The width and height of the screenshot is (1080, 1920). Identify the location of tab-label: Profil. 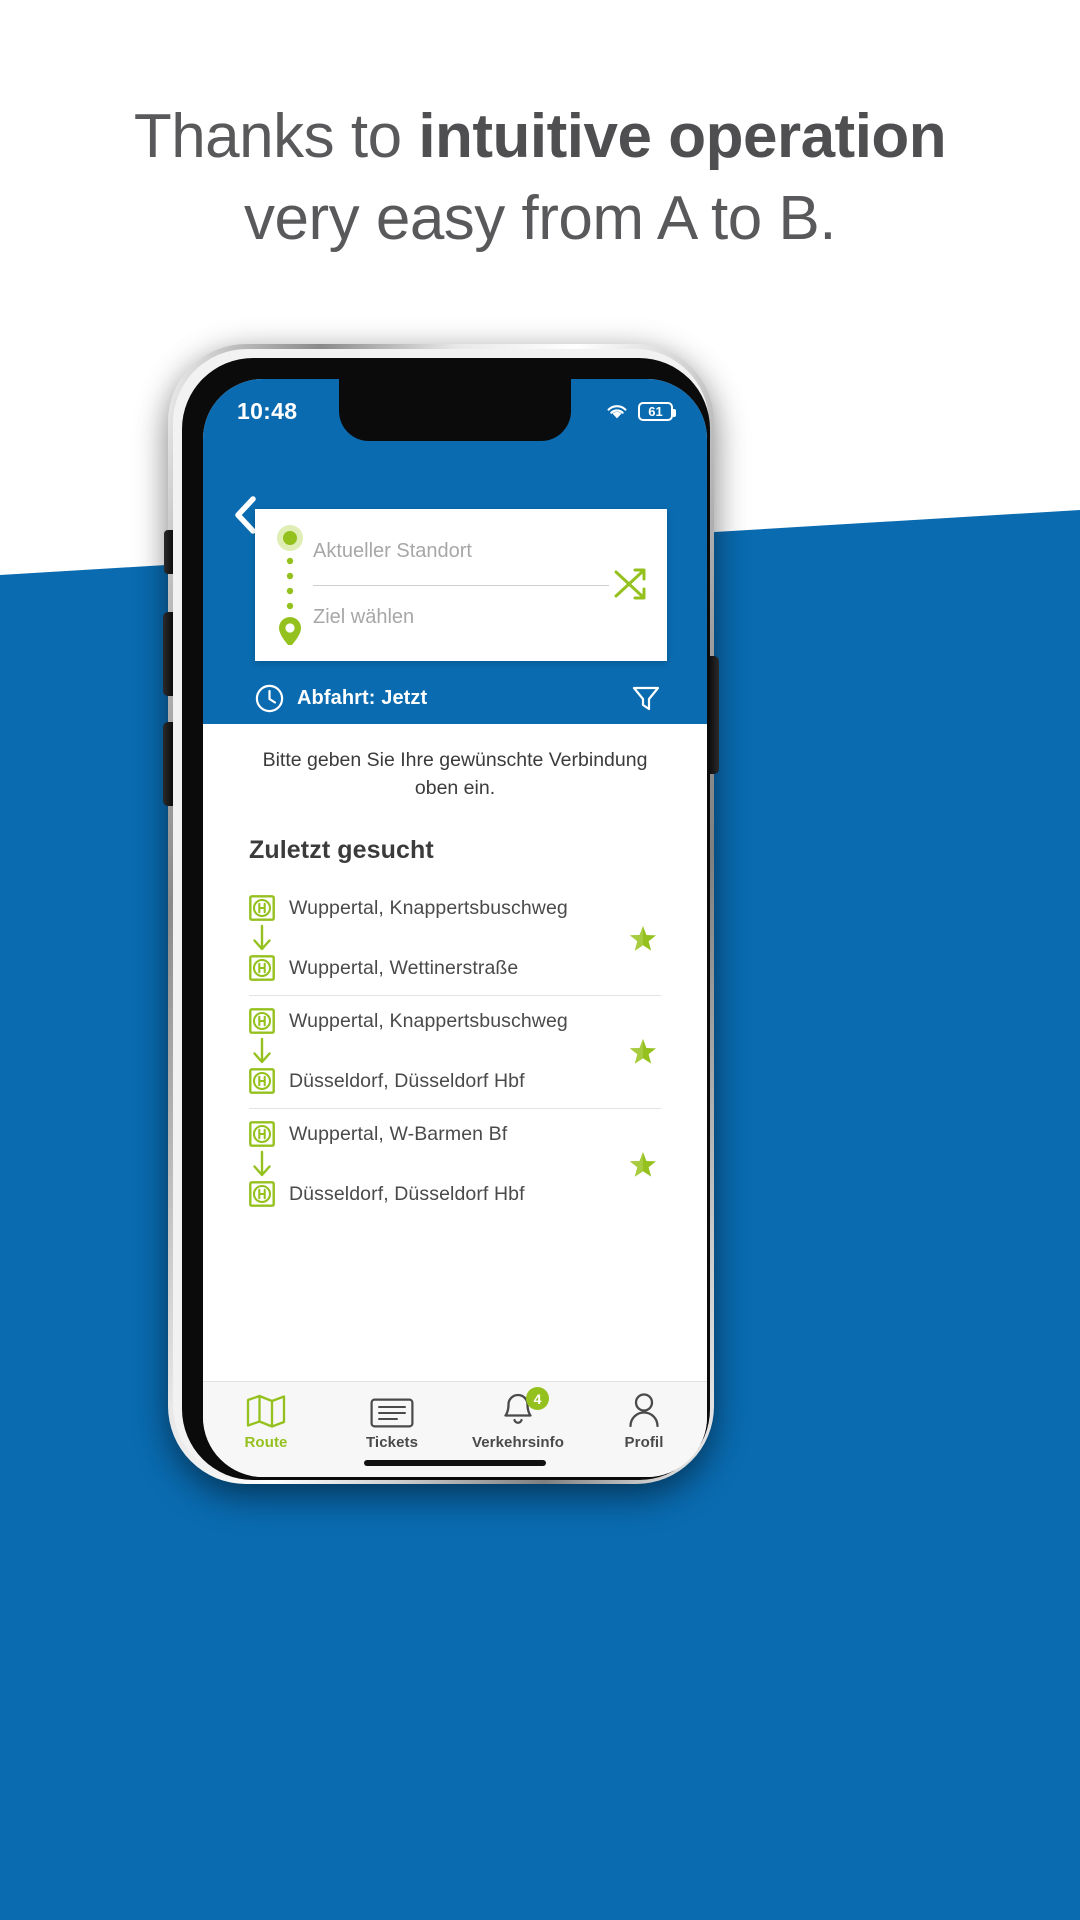
(644, 1442).